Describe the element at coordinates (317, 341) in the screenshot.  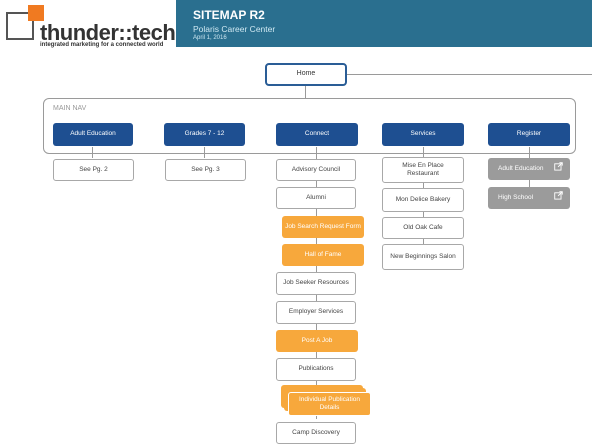
I see `connect-post-a-job: Post A Job` at that location.